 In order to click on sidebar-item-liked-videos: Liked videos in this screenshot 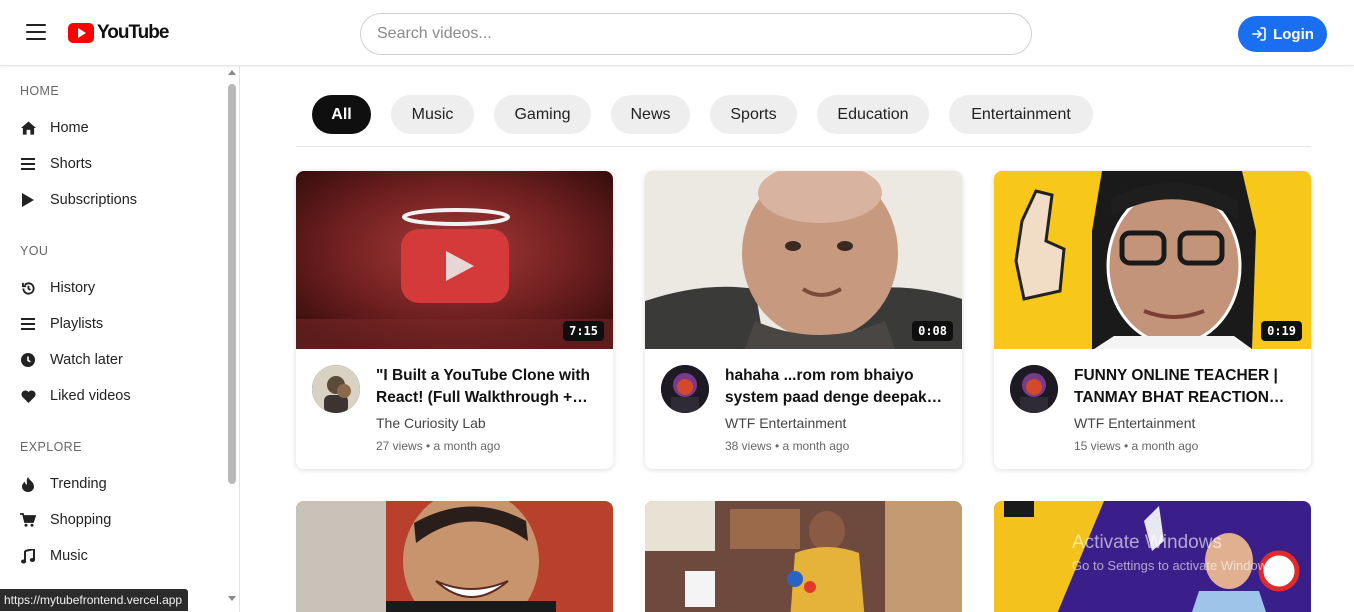, I will do `click(112, 396)`.